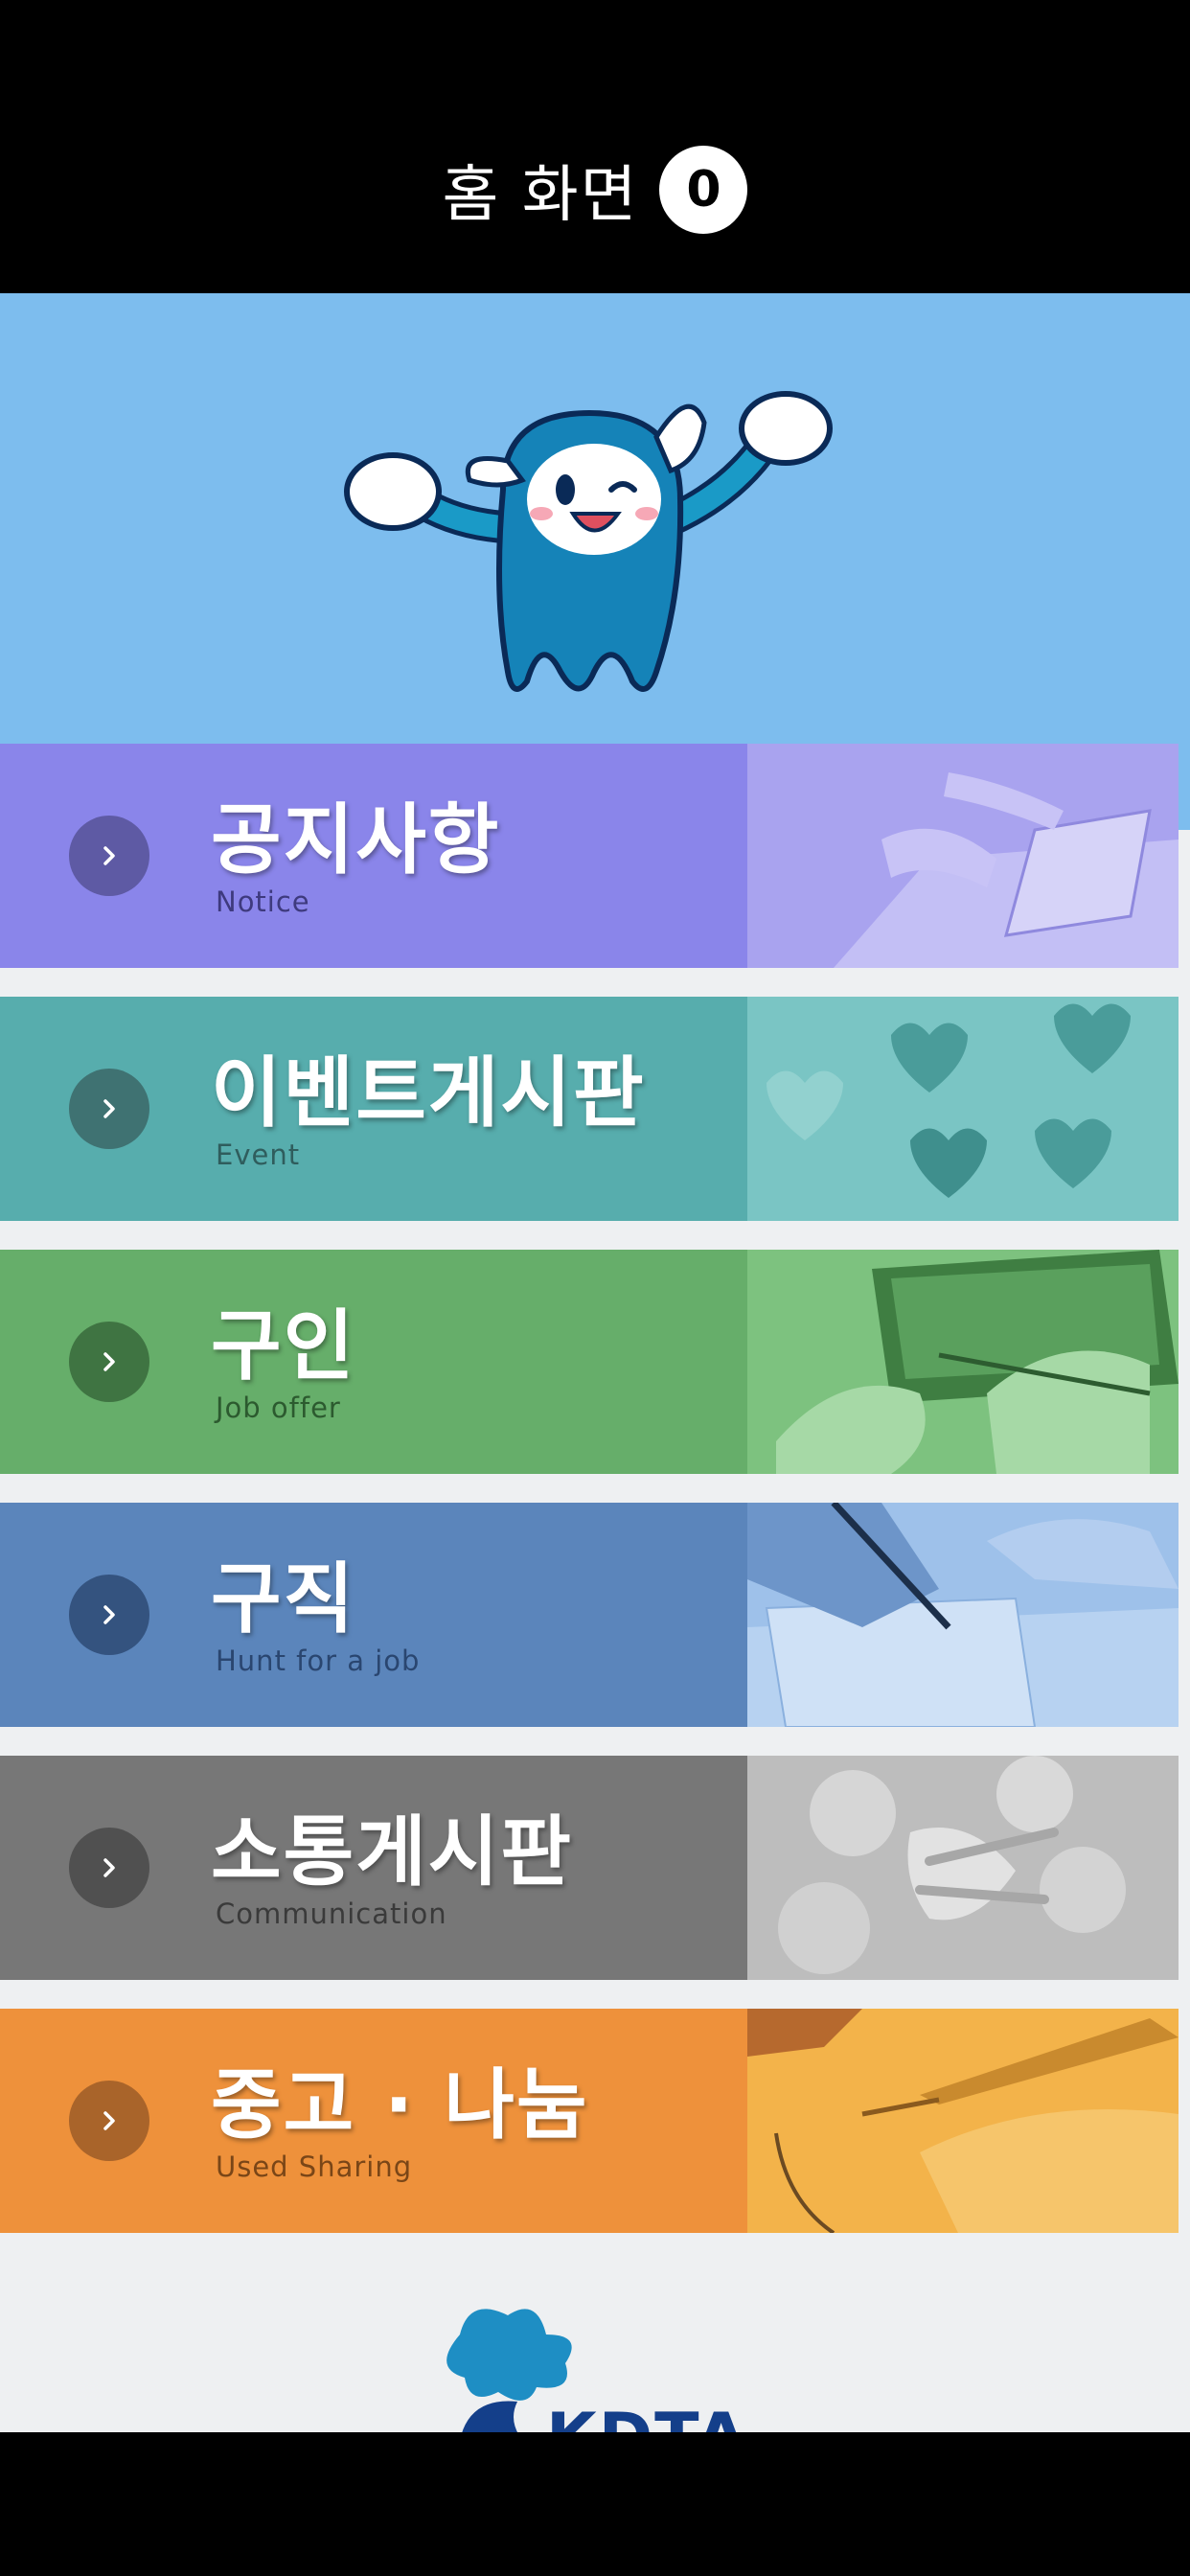 The image size is (1190, 2576). Describe the element at coordinates (589, 541) in the screenshot. I see `tooth-mascot-icon` at that location.